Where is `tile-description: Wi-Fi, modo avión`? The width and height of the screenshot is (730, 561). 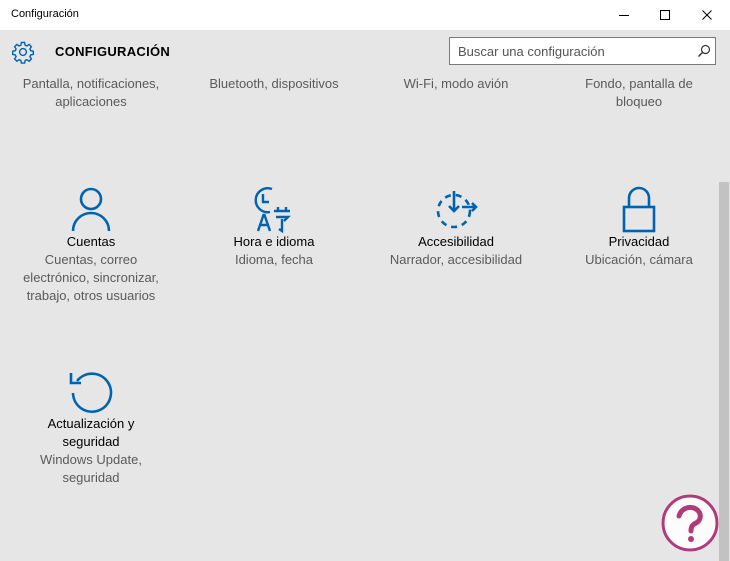 tile-description: Wi-Fi, modo avión is located at coordinates (456, 83).